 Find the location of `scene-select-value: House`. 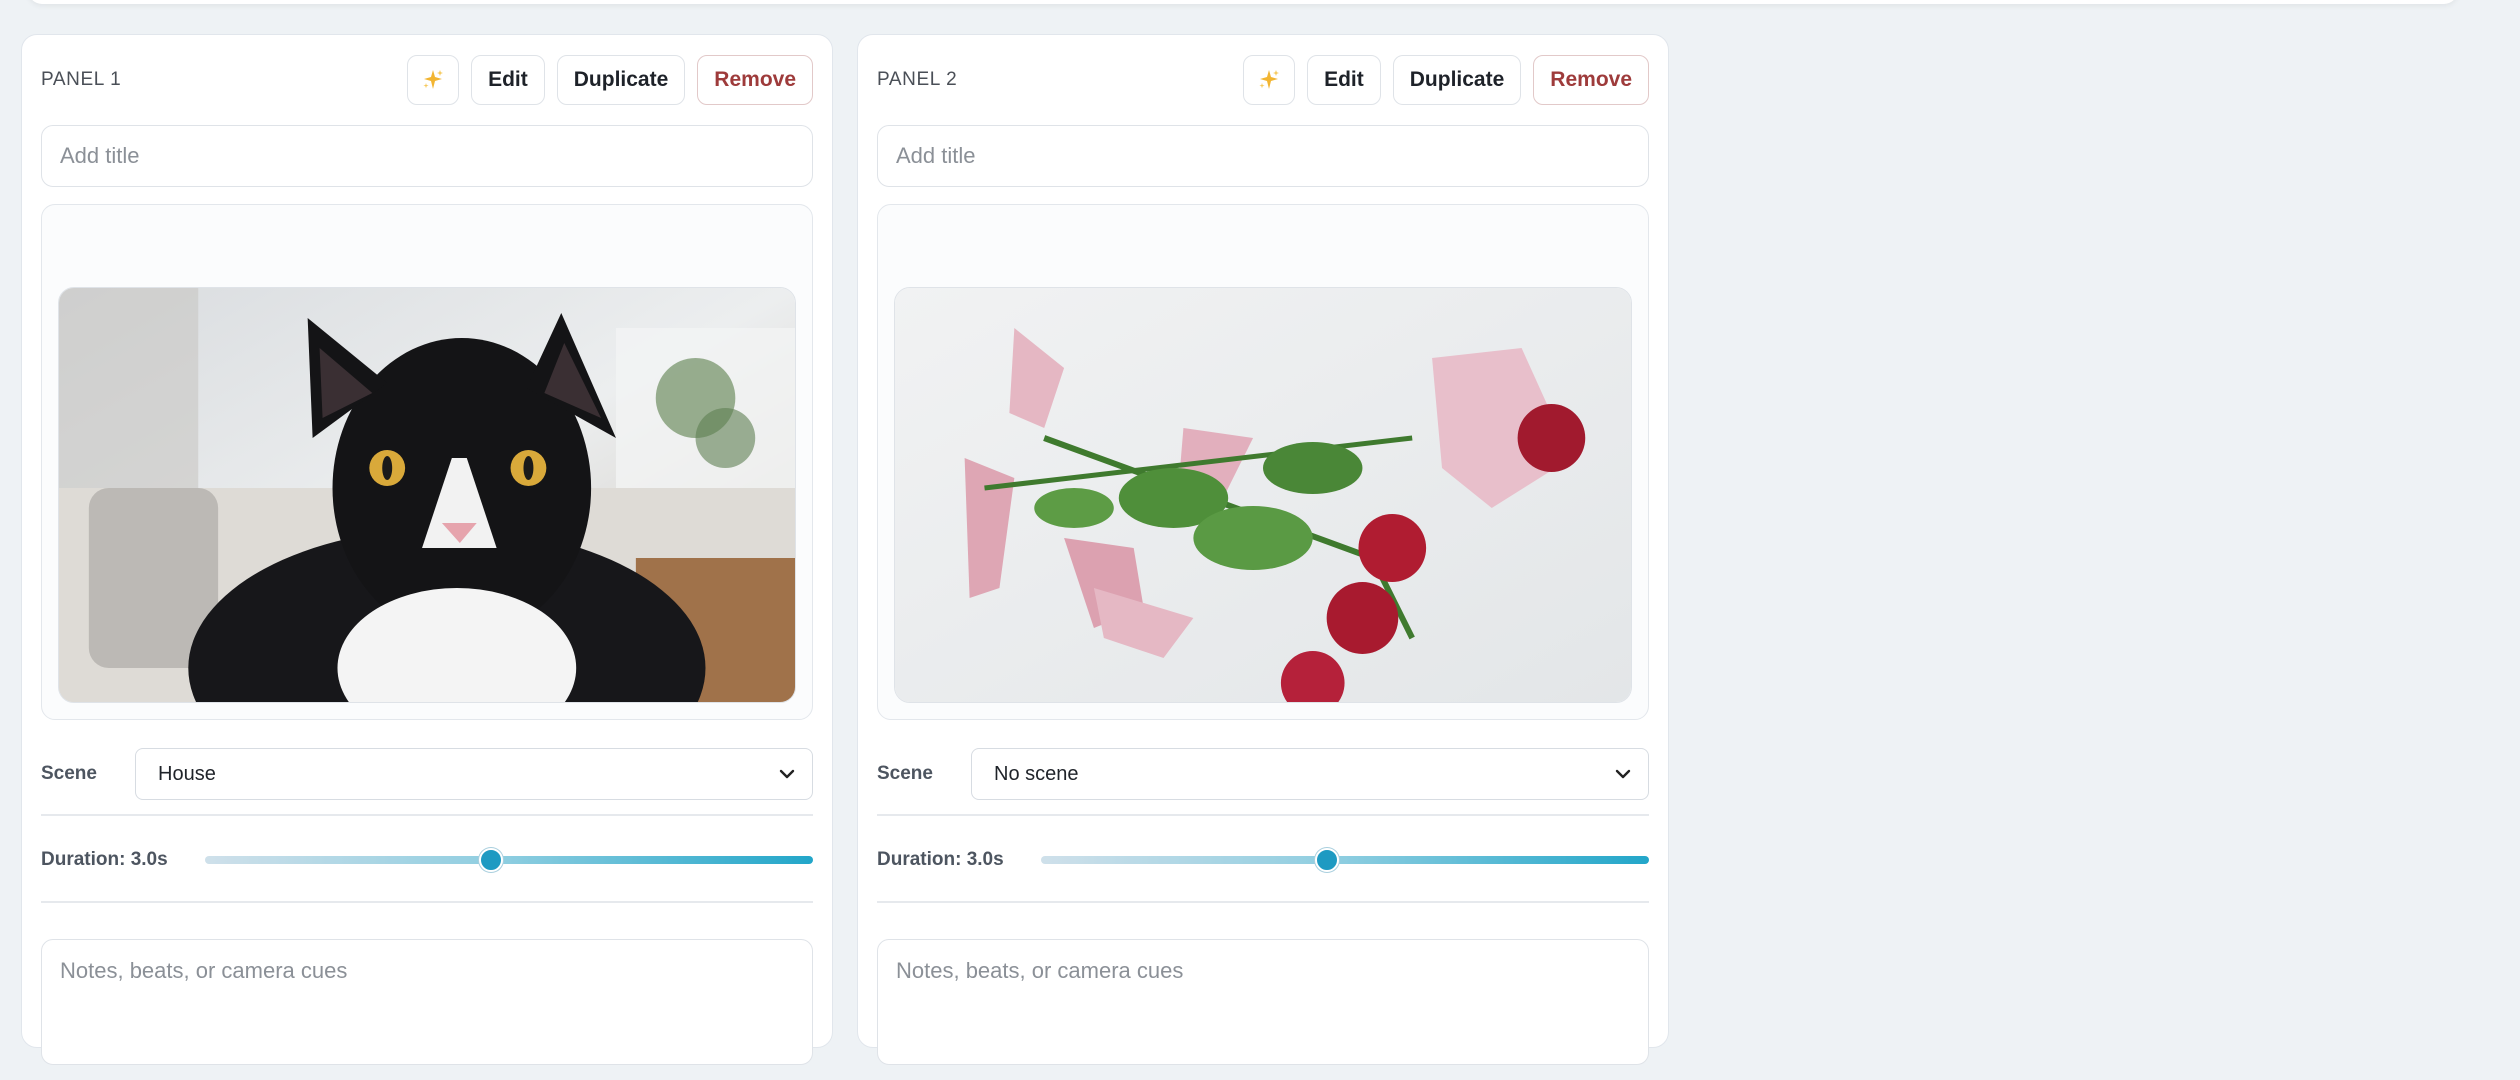

scene-select-value: House is located at coordinates (187, 773).